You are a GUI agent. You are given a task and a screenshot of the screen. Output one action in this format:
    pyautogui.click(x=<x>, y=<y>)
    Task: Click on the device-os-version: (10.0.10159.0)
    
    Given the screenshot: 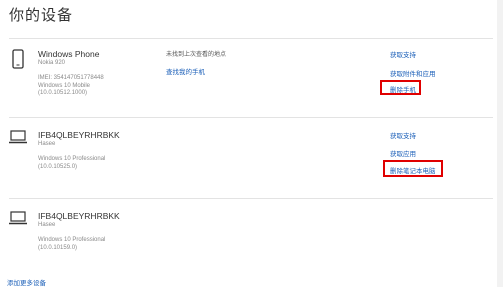 What is the action you would take?
    pyautogui.click(x=58, y=247)
    